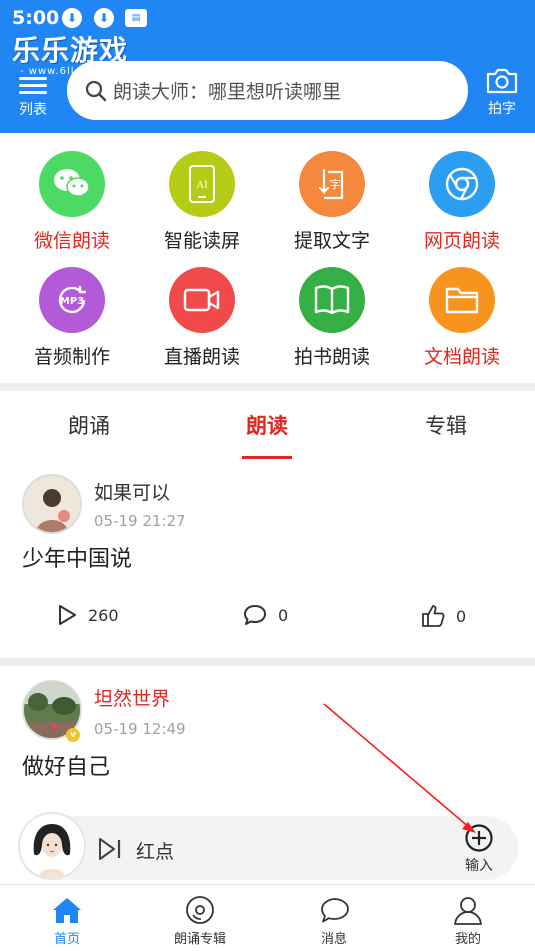 The height and width of the screenshot is (951, 535). I want to click on content-tabs: 朗诵 朗读 专辑, so click(267, 426).